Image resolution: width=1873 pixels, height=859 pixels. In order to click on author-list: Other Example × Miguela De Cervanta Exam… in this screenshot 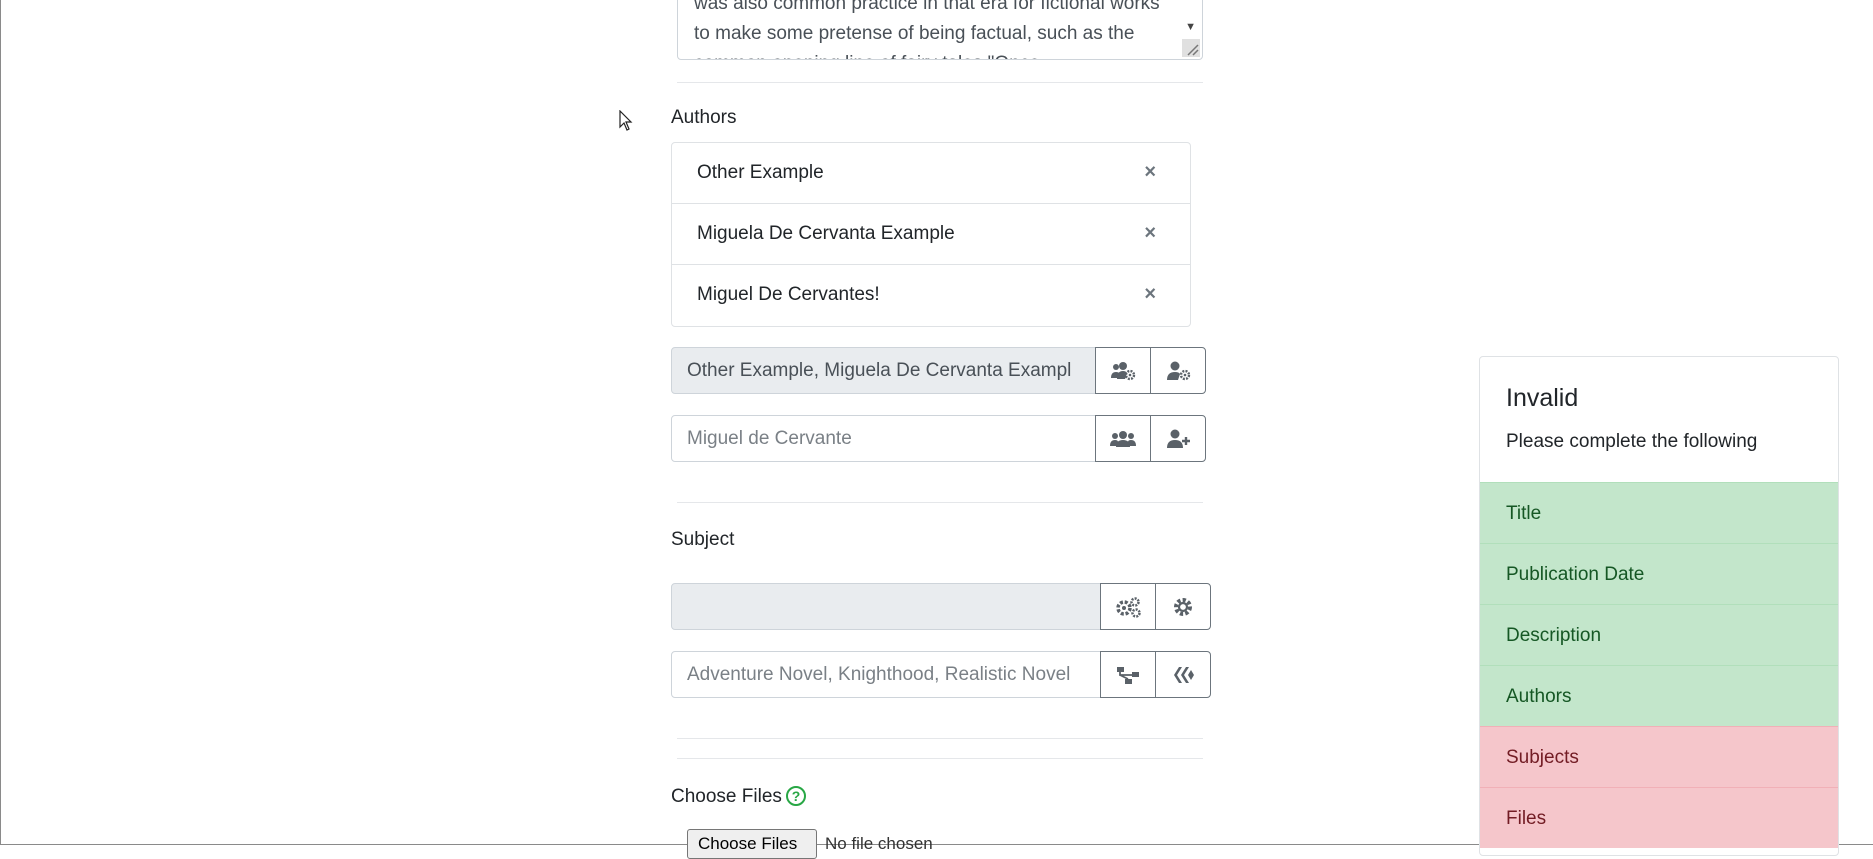, I will do `click(931, 234)`.